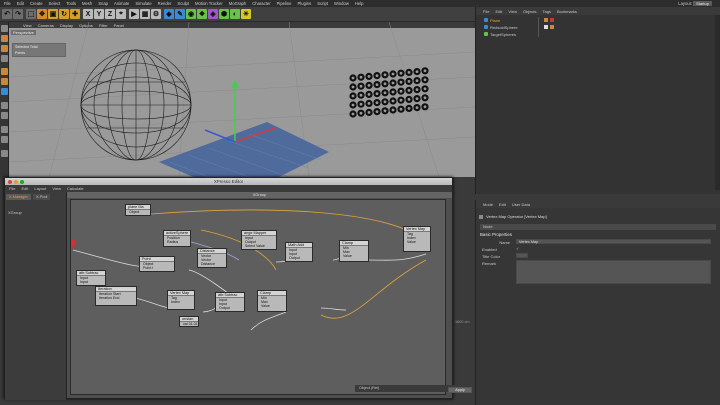  What do you see at coordinates (4, 38) in the screenshot?
I see `model-mode-icon` at bounding box center [4, 38].